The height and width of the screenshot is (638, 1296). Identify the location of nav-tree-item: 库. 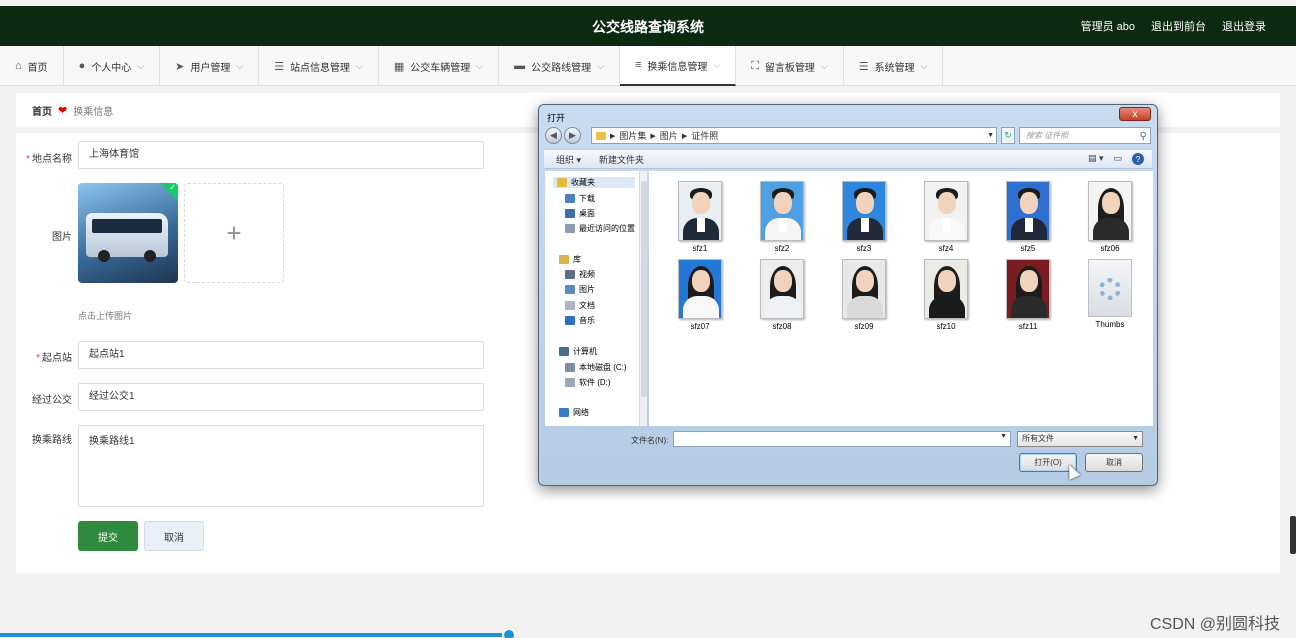
(570, 259).